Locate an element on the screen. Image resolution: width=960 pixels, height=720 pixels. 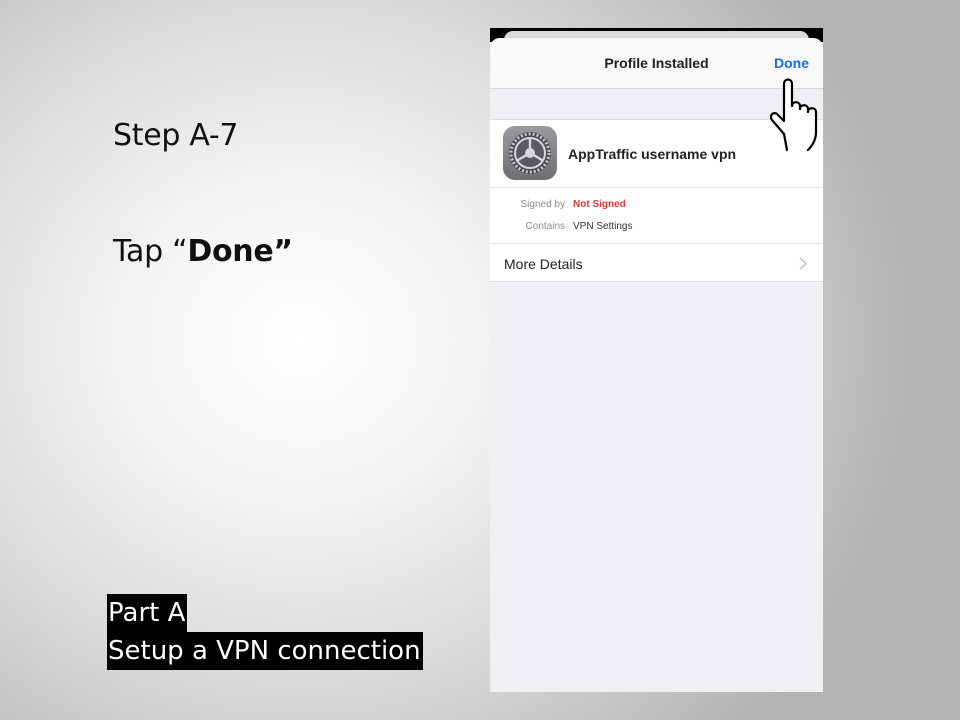
instruction-text: Tap “Done” is located at coordinates (203, 251).